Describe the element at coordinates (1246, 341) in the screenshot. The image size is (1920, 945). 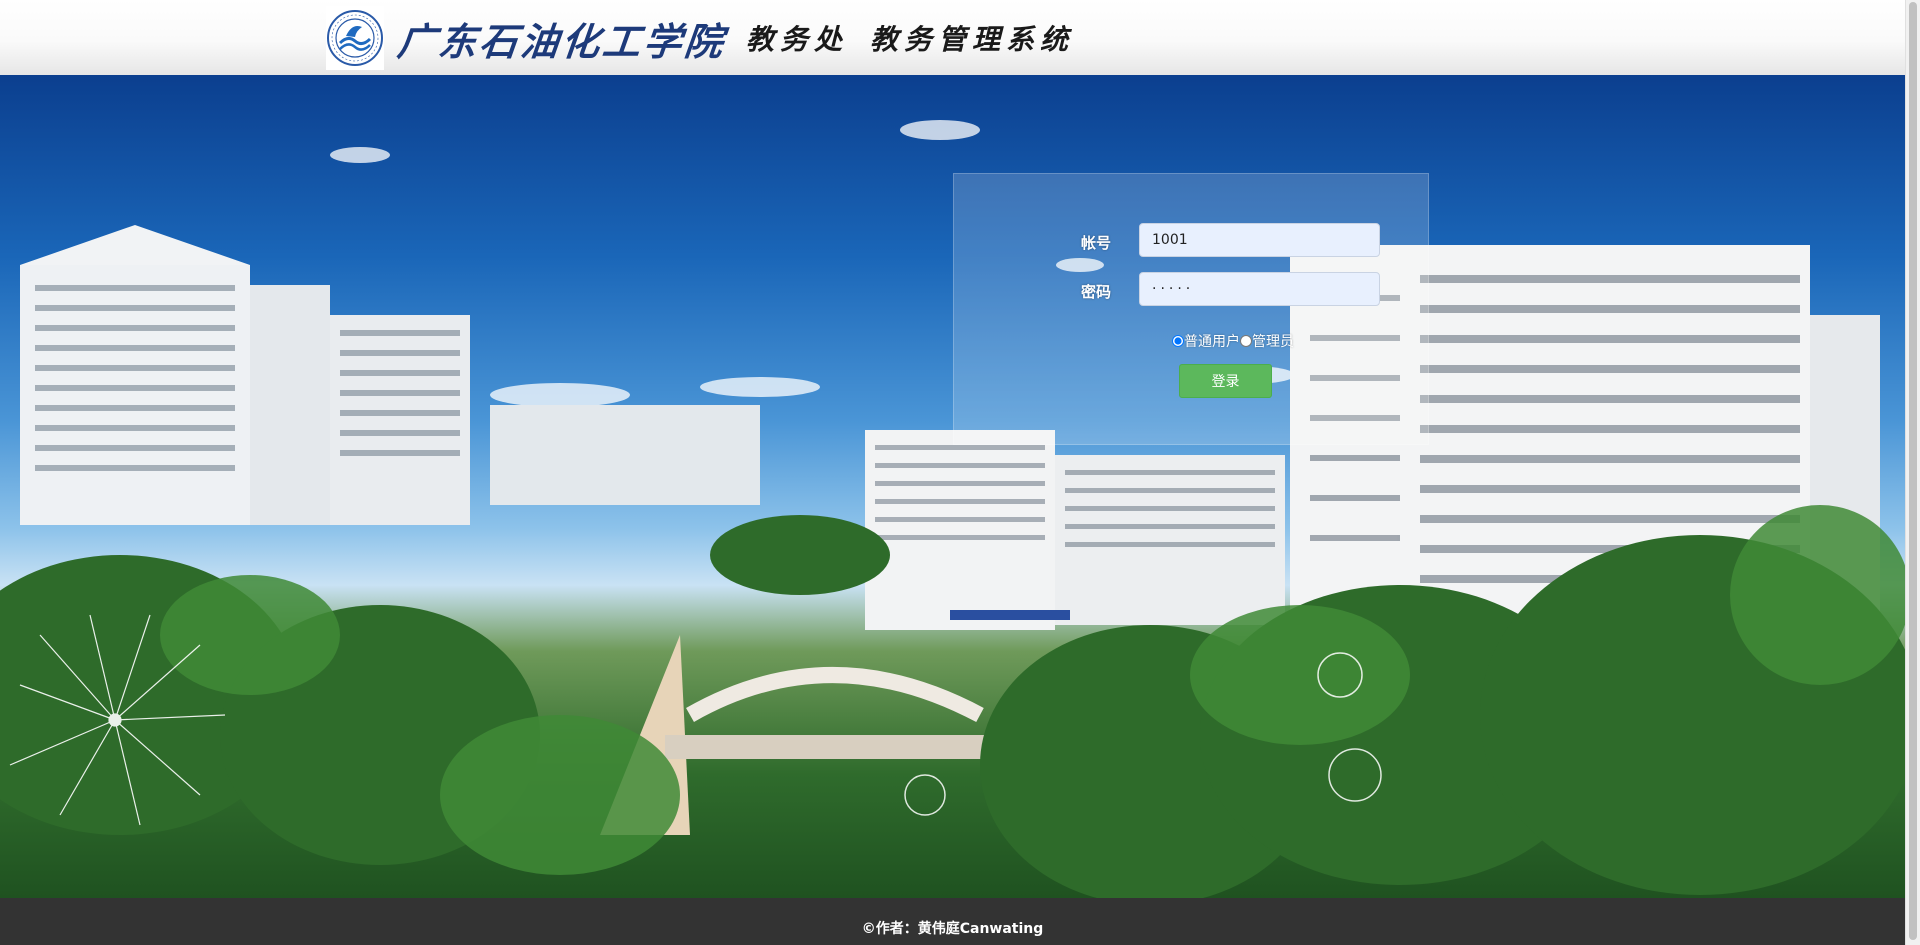
I see `role-radio-admin` at that location.